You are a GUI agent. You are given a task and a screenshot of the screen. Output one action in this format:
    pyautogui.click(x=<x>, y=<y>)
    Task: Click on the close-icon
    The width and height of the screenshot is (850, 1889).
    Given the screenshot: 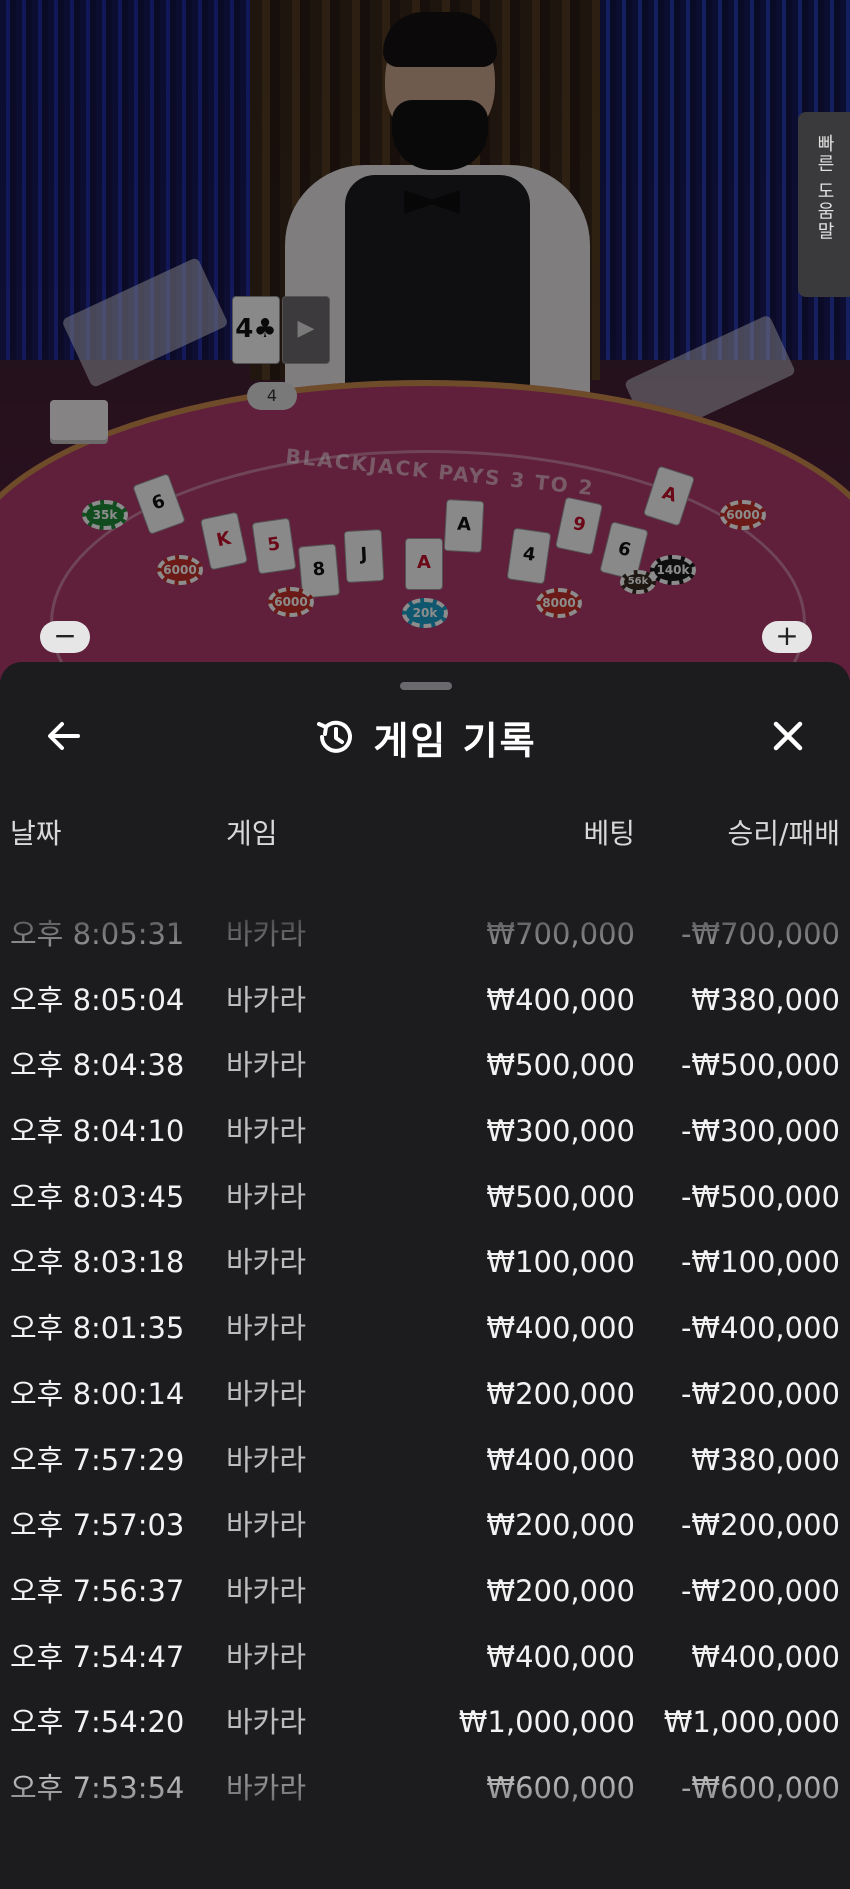 What is the action you would take?
    pyautogui.click(x=788, y=736)
    